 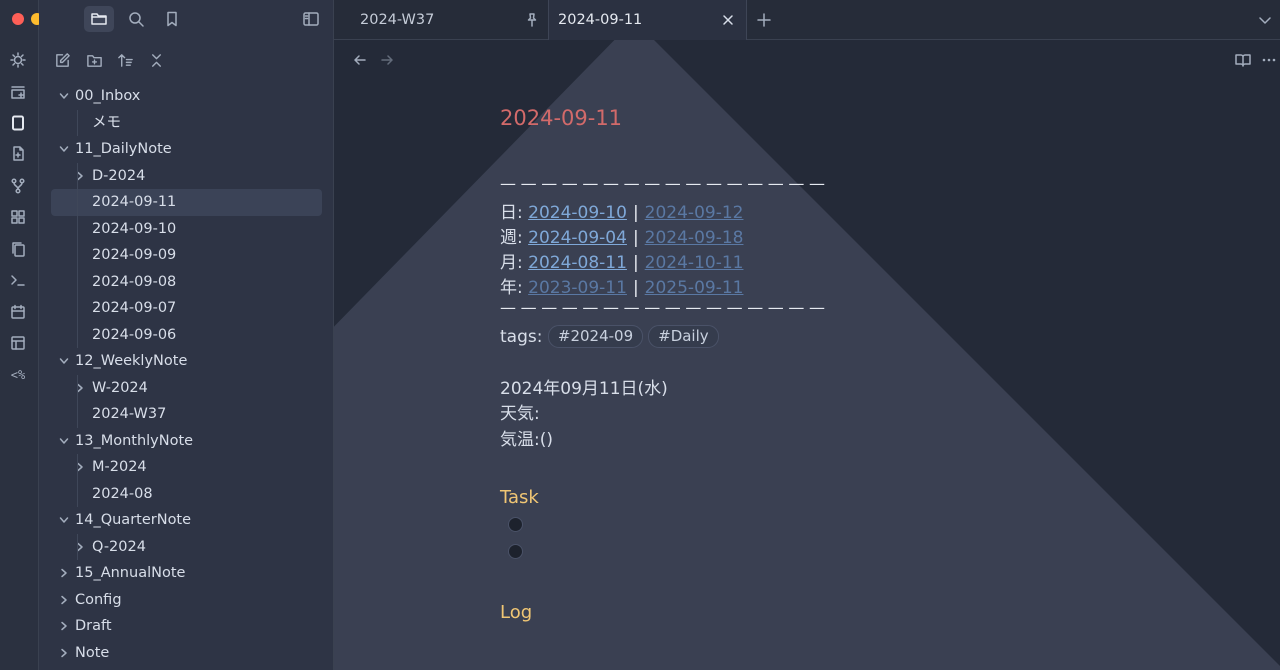 What do you see at coordinates (387, 60) in the screenshot?
I see `forward-button` at bounding box center [387, 60].